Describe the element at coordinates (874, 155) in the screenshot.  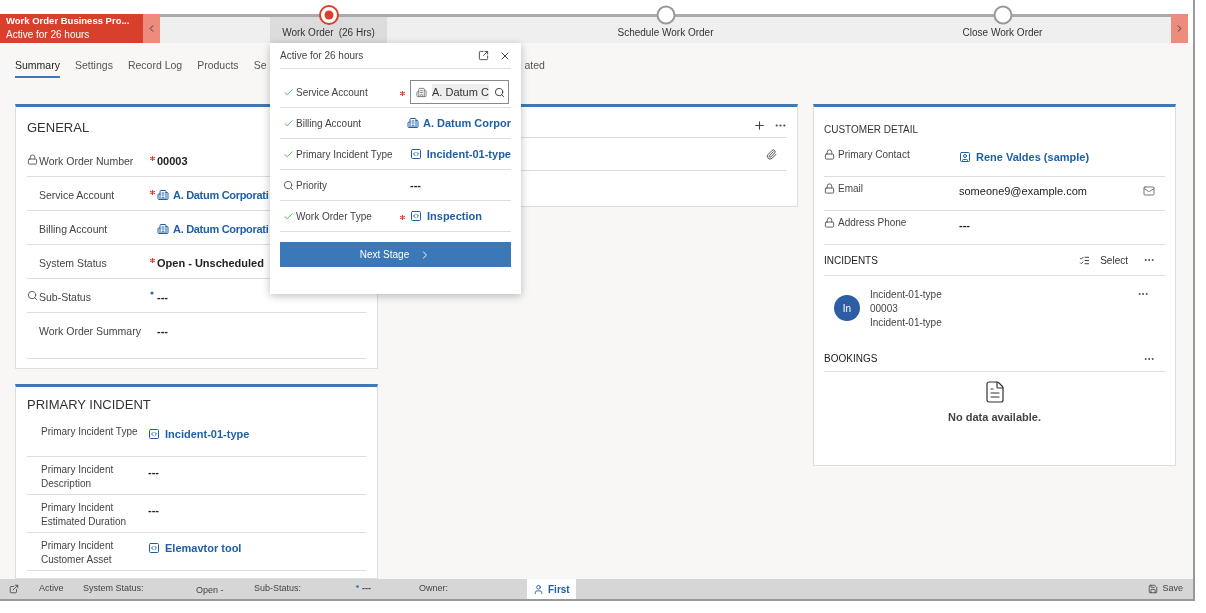
I see `field-label: Primary Contact` at that location.